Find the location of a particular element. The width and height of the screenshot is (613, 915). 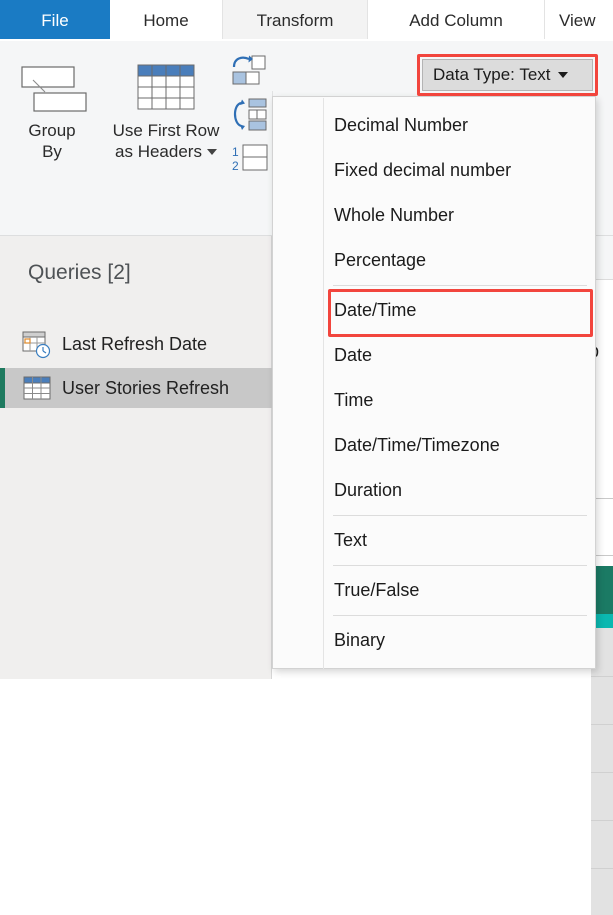

table-query-icon is located at coordinates (37, 388).